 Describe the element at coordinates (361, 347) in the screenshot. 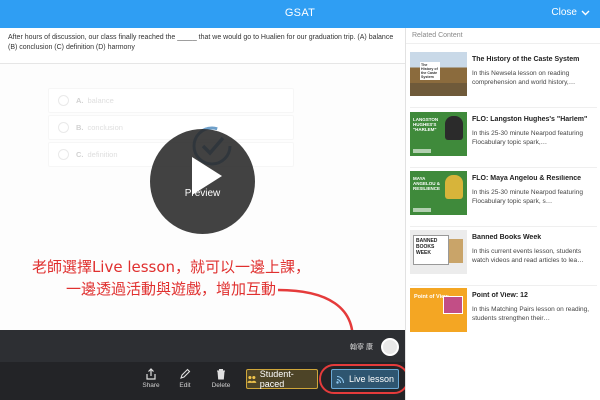

I see `user-name: 翰寧 康` at that location.